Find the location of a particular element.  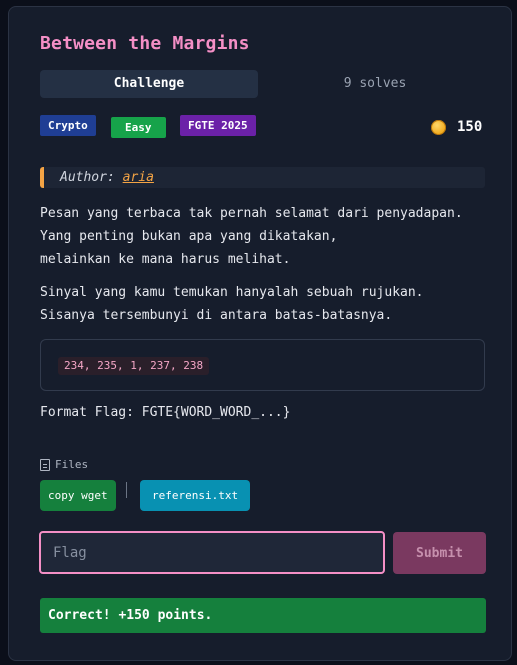

category-badge: Crypto is located at coordinates (68, 125).